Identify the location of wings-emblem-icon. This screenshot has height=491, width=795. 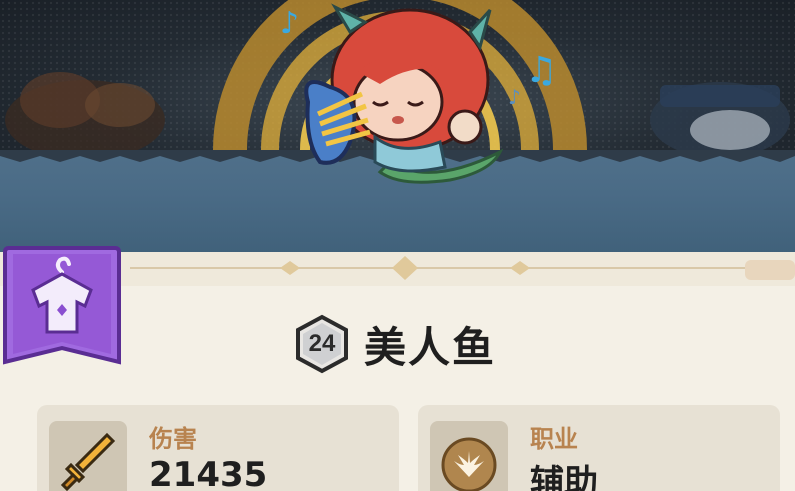
(469, 464).